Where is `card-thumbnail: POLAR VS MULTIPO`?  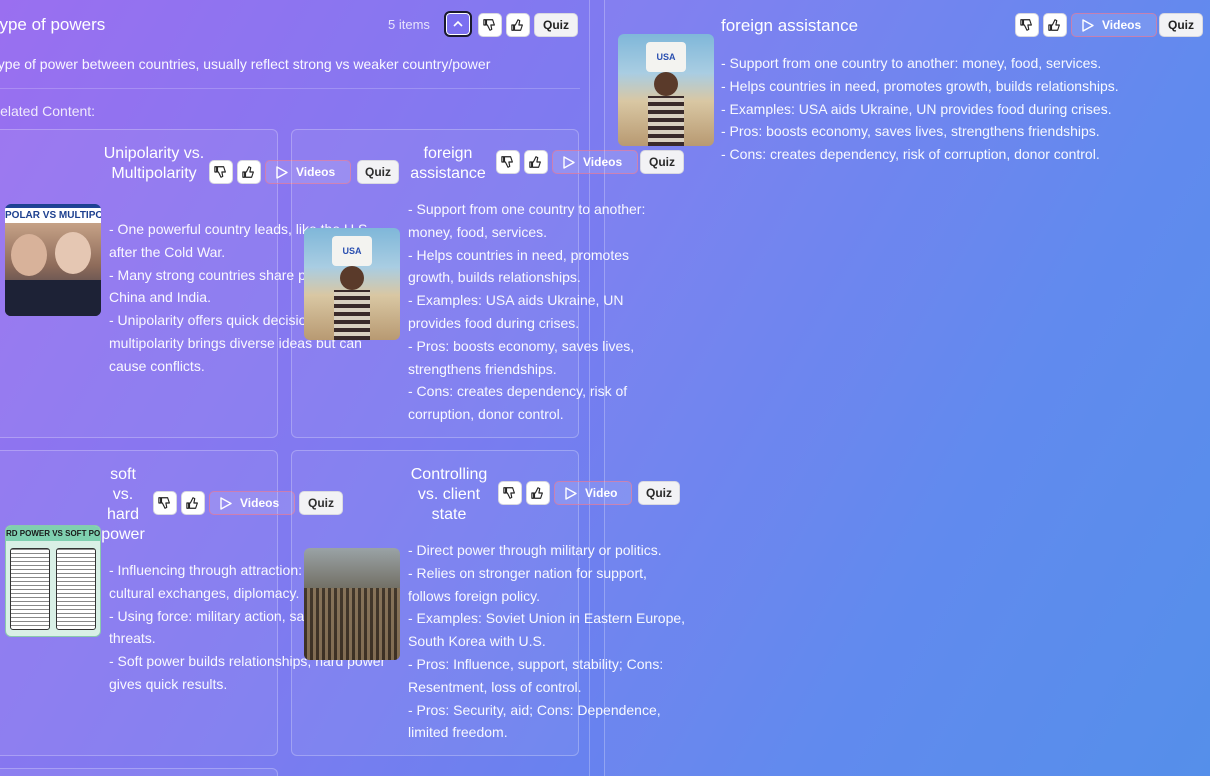 card-thumbnail: POLAR VS MULTIPO is located at coordinates (53, 260).